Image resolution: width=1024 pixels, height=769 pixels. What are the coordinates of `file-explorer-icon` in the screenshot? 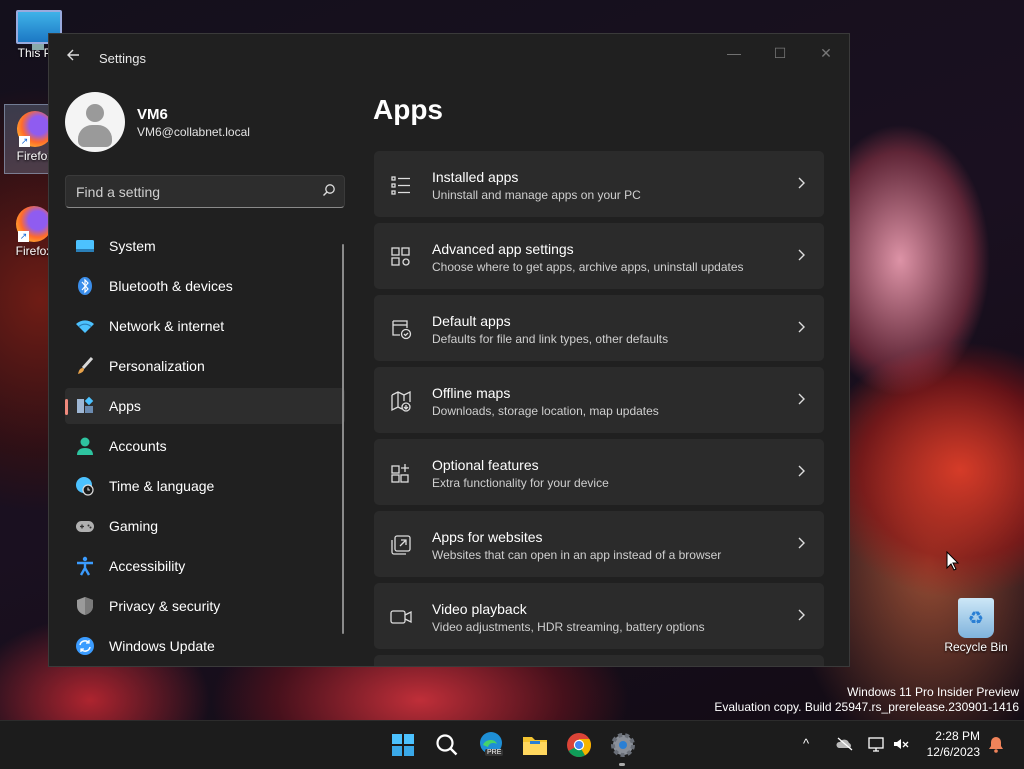 It's located at (535, 746).